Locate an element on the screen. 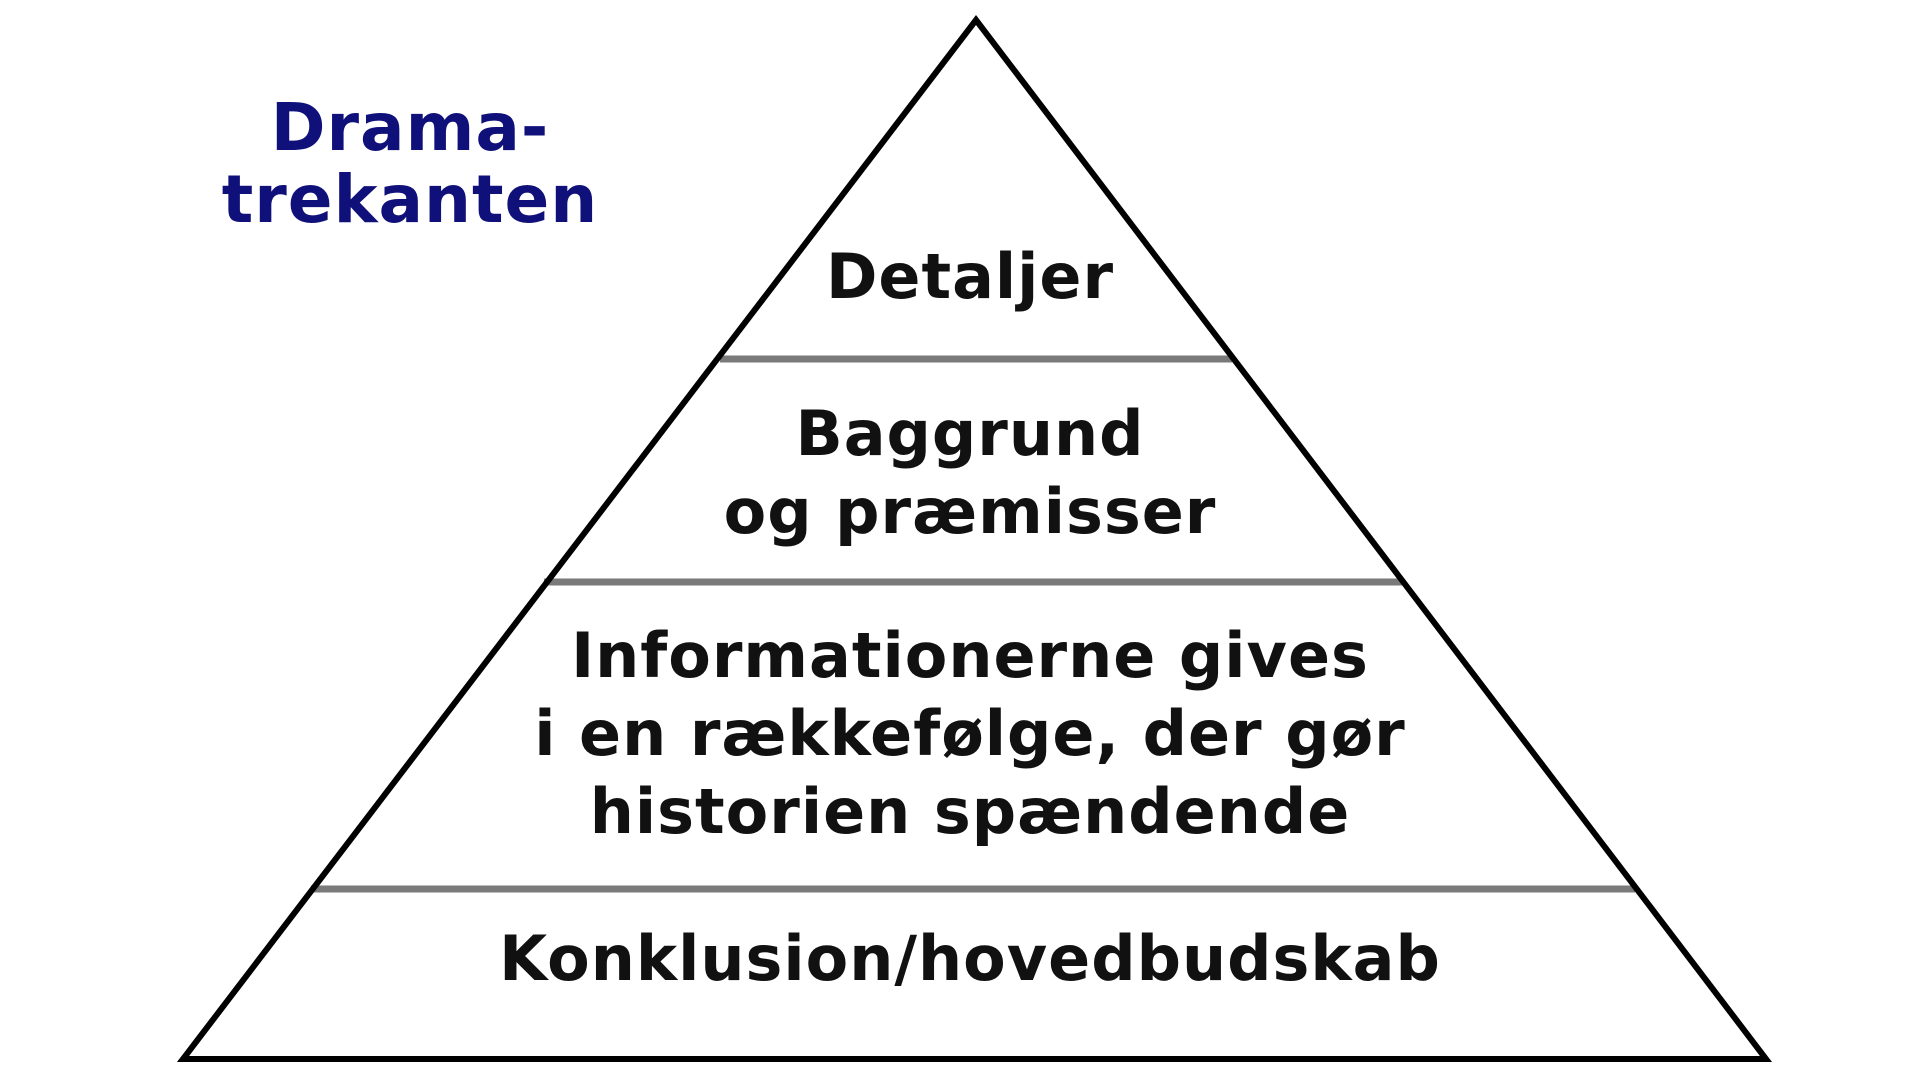  tier-4-line-1: Konklusion/hovedbudskab is located at coordinates (970, 958).